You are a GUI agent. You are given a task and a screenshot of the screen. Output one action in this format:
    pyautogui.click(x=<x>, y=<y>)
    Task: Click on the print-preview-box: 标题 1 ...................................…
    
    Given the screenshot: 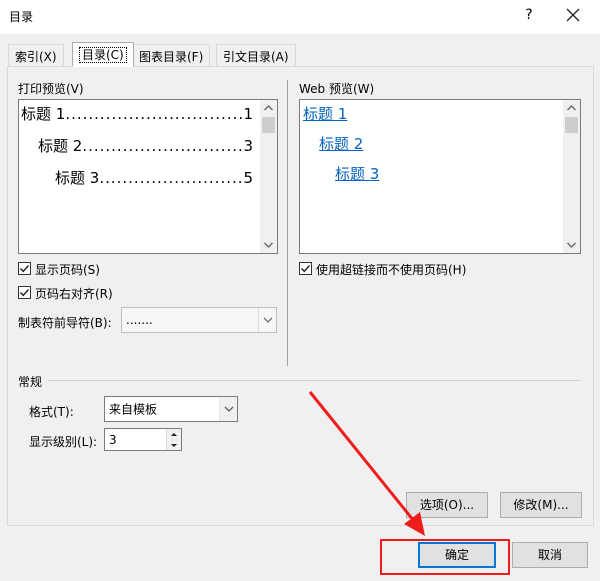 What is the action you would take?
    pyautogui.click(x=148, y=176)
    